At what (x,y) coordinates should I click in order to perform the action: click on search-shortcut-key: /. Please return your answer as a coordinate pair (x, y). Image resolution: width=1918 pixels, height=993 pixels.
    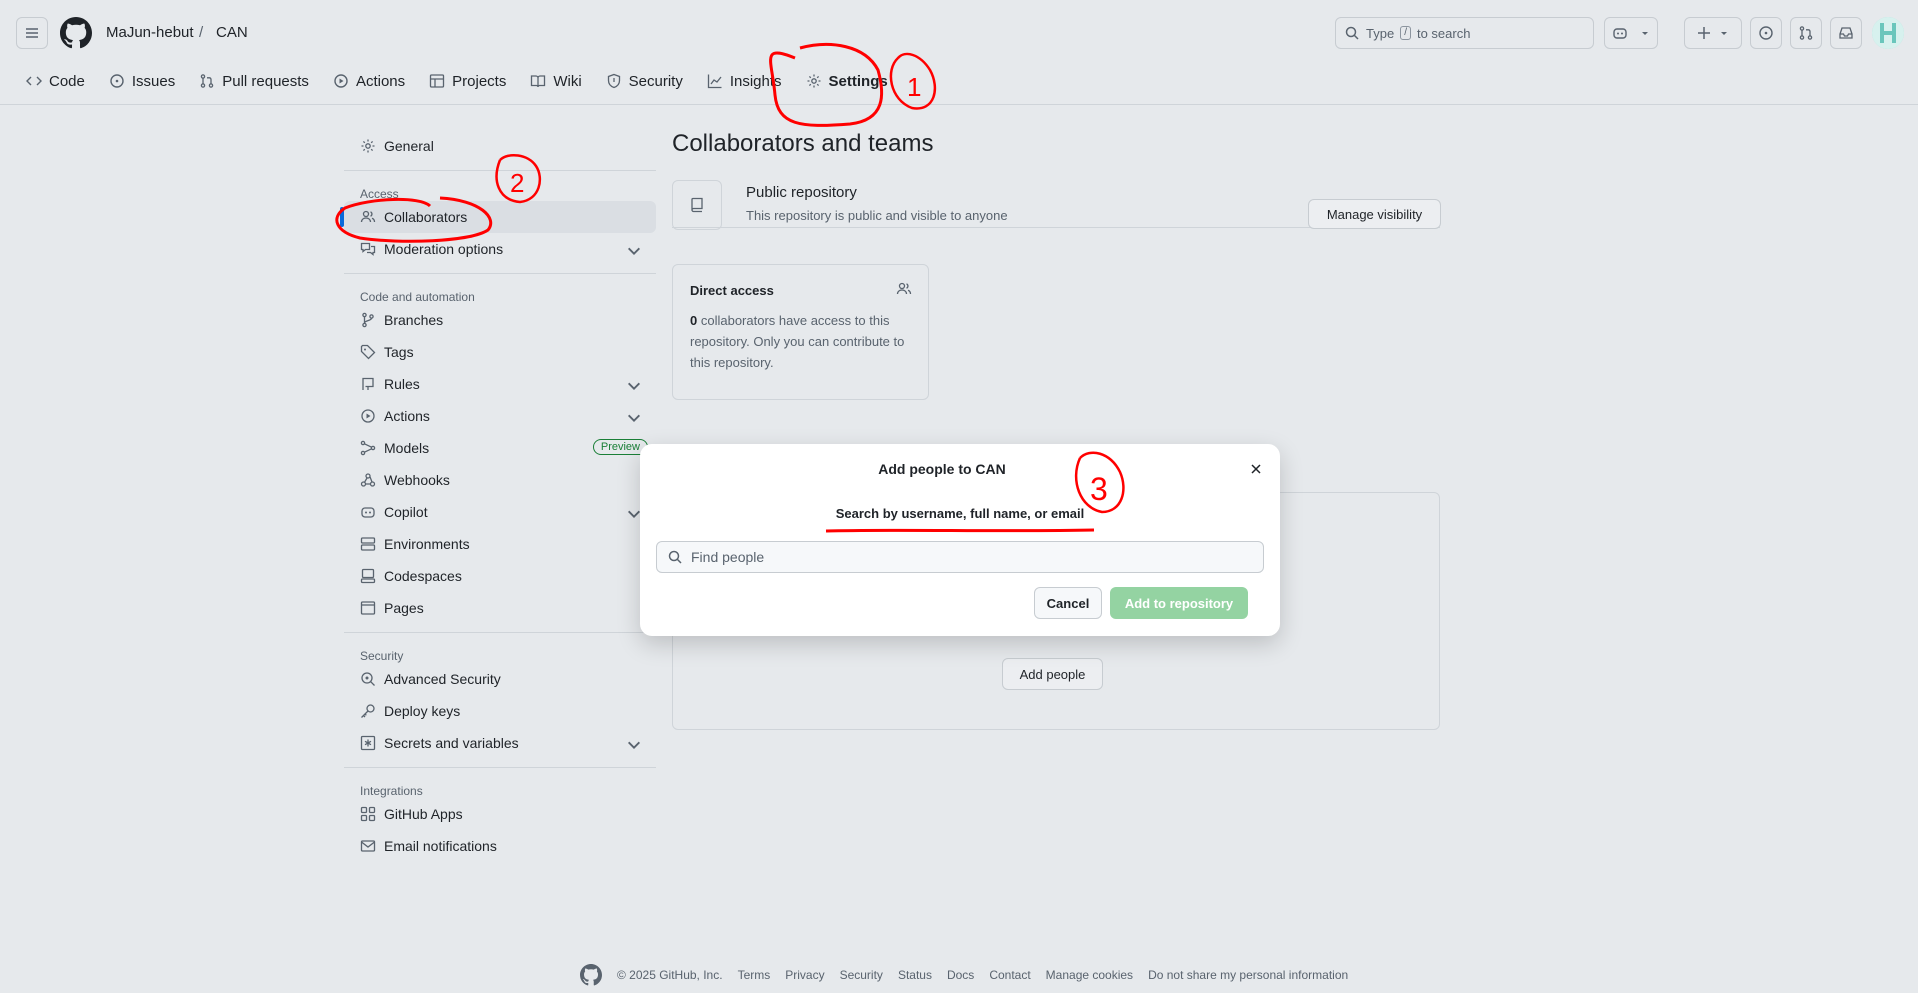
    Looking at the image, I should click on (1405, 33).